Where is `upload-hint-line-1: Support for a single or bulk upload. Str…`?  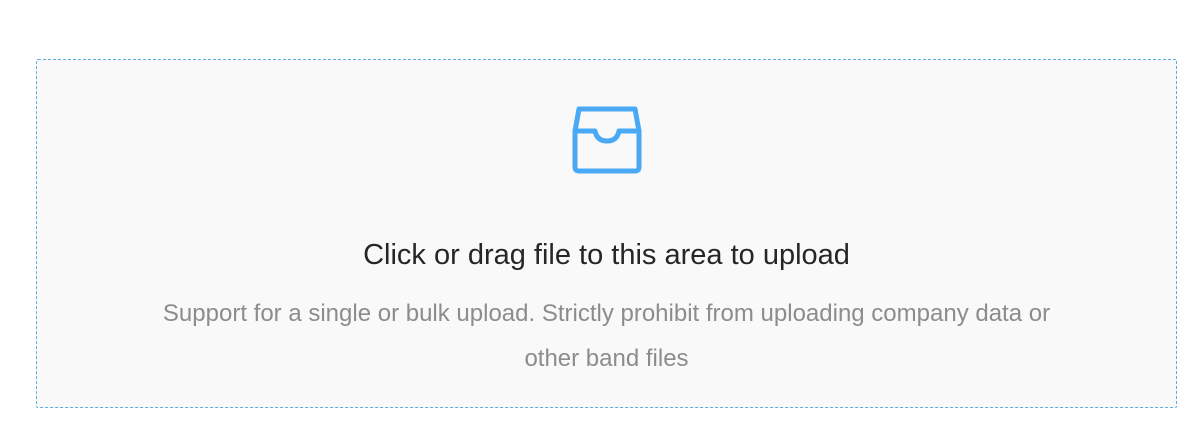
upload-hint-line-1: Support for a single or bulk upload. Str… is located at coordinates (606, 313).